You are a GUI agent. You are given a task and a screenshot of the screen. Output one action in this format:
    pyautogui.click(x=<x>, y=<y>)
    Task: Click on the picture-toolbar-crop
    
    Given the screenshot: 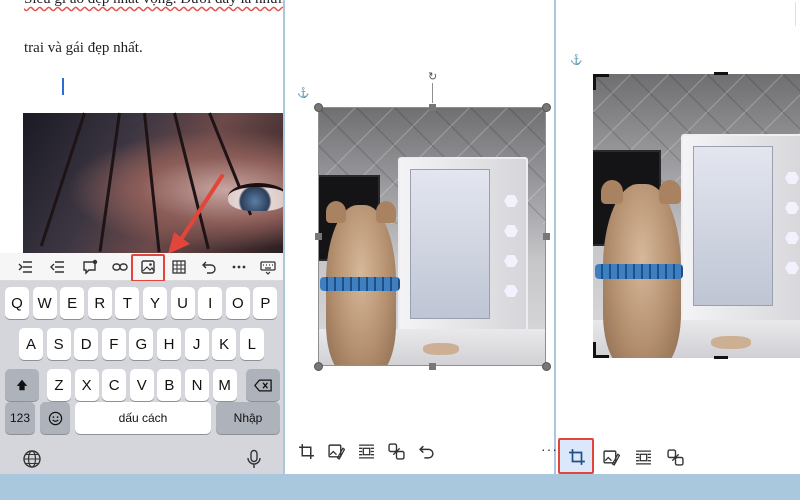 What is the action you would take?
    pyautogui.click(x=647, y=457)
    